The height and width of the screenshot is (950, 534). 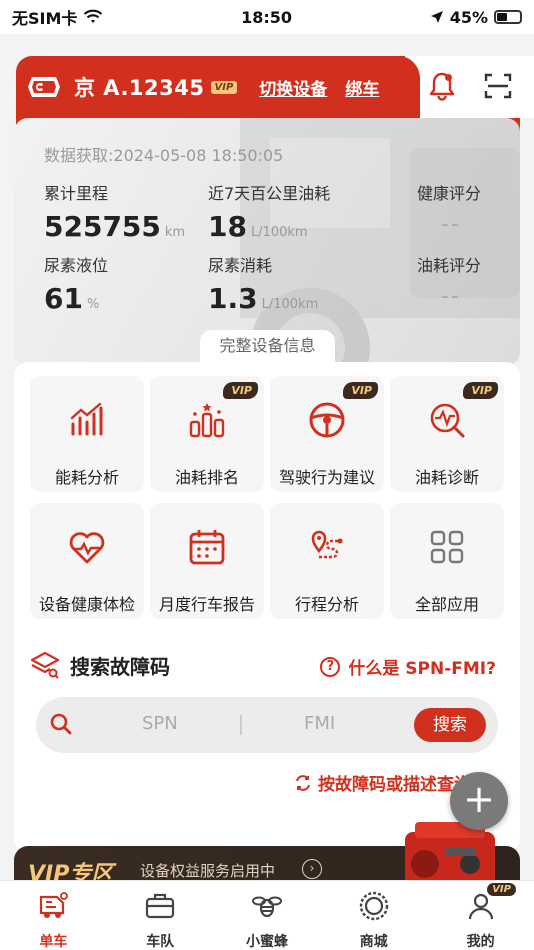 I want to click on battery-icon, so click(x=507, y=17).